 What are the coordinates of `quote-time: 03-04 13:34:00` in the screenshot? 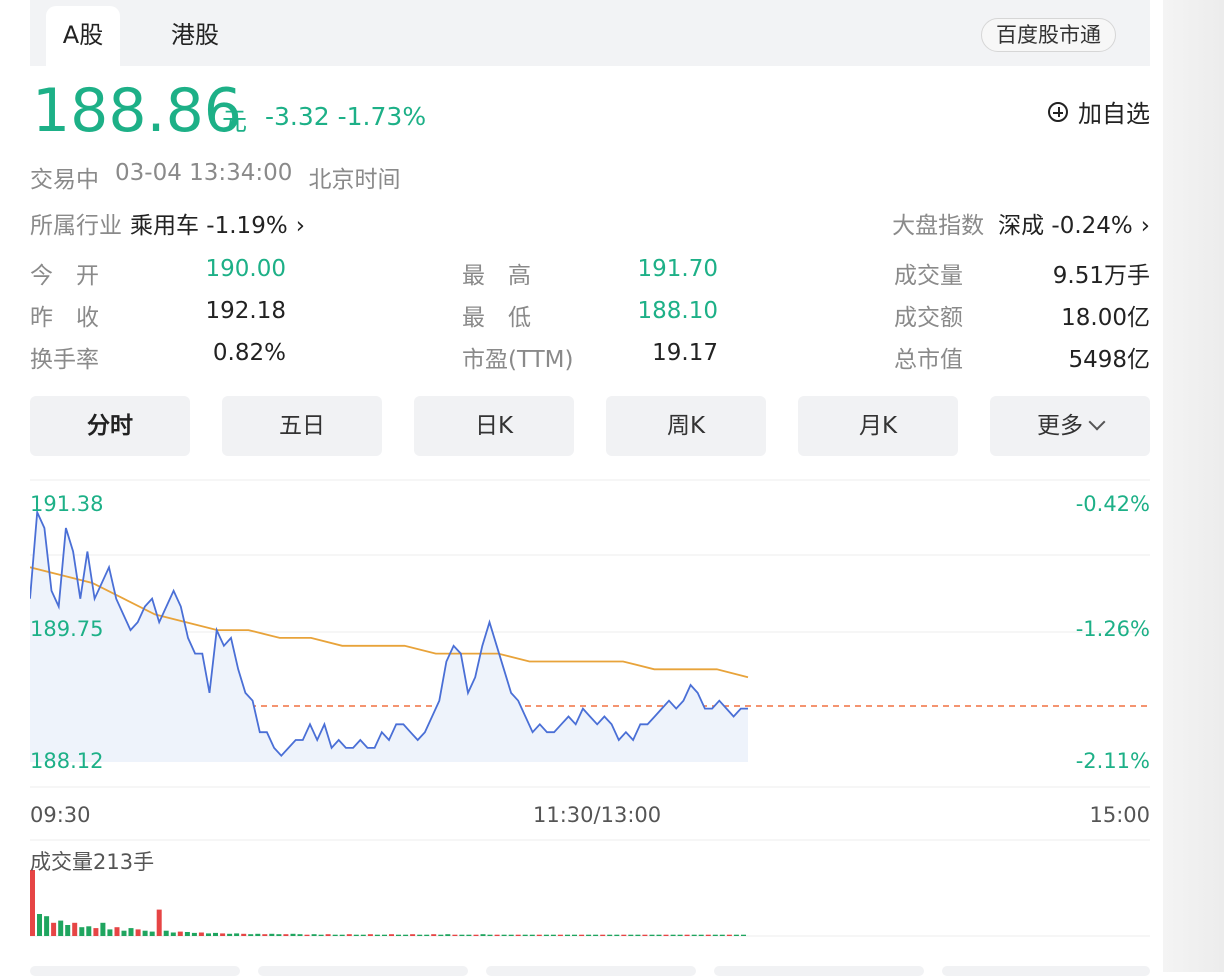 It's located at (204, 173).